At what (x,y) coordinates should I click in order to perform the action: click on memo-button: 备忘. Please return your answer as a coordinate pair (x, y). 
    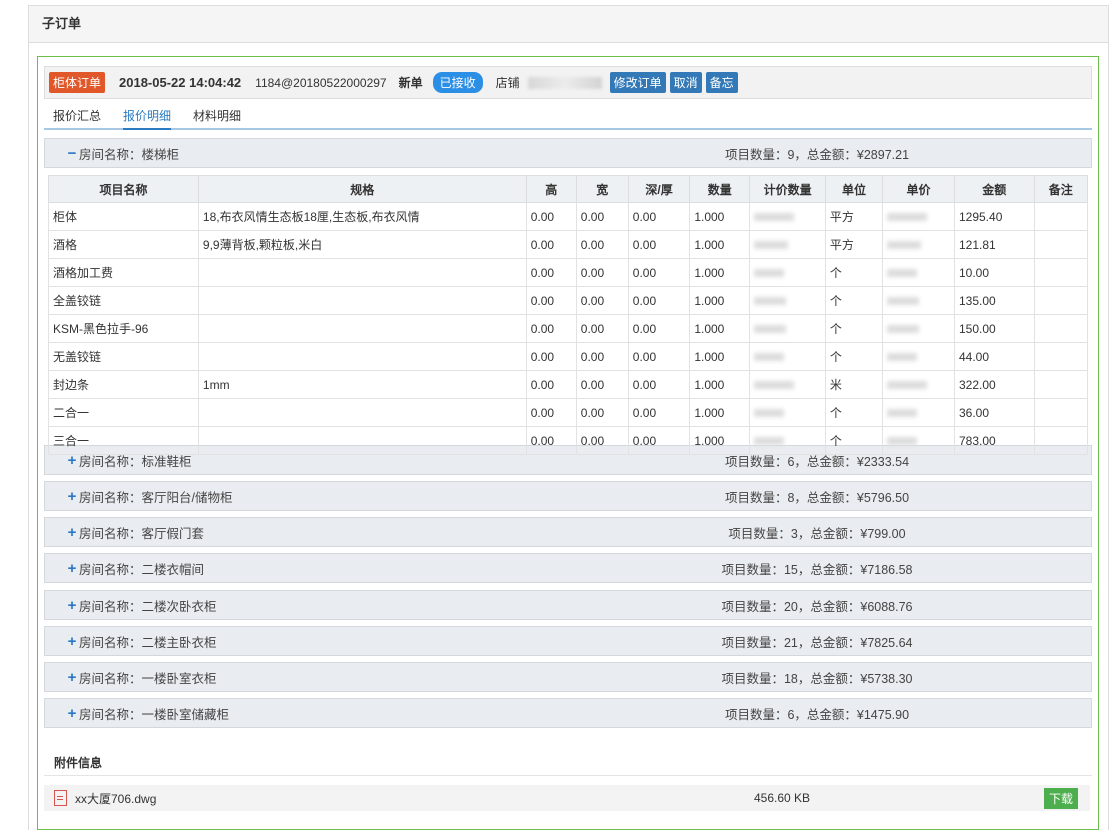
    Looking at the image, I should click on (721, 82).